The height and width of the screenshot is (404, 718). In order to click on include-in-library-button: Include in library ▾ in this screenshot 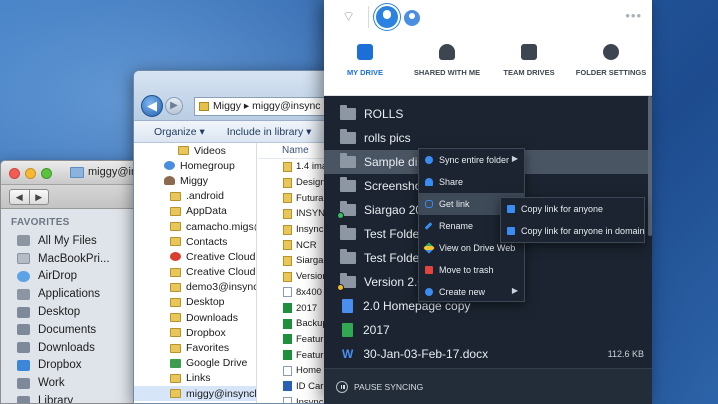, I will do `click(258, 132)`.